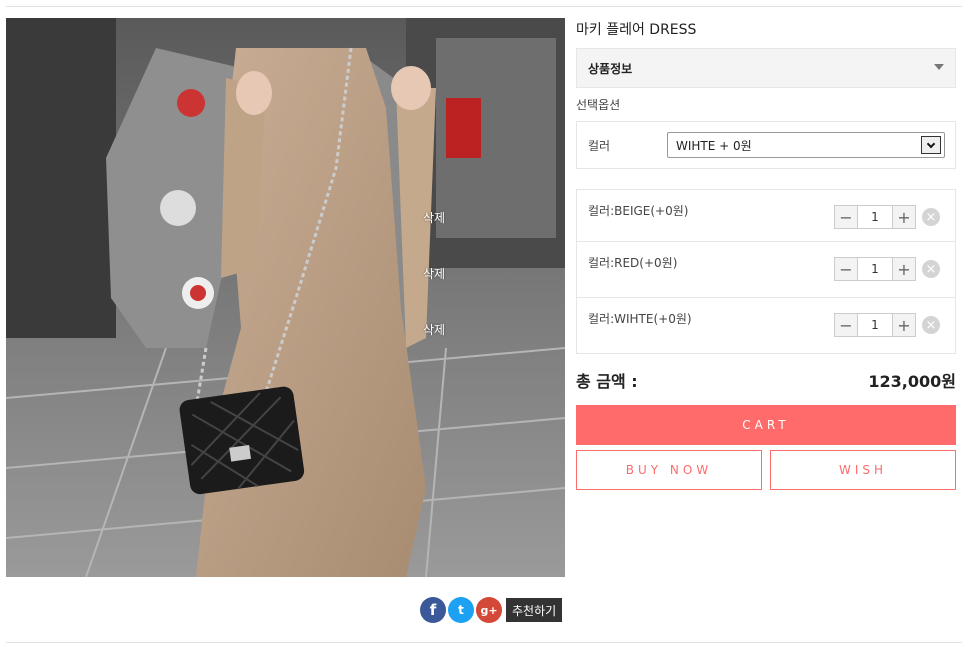  I want to click on selected-option-name: 컬러:WIHTE(+0원), so click(640, 319).